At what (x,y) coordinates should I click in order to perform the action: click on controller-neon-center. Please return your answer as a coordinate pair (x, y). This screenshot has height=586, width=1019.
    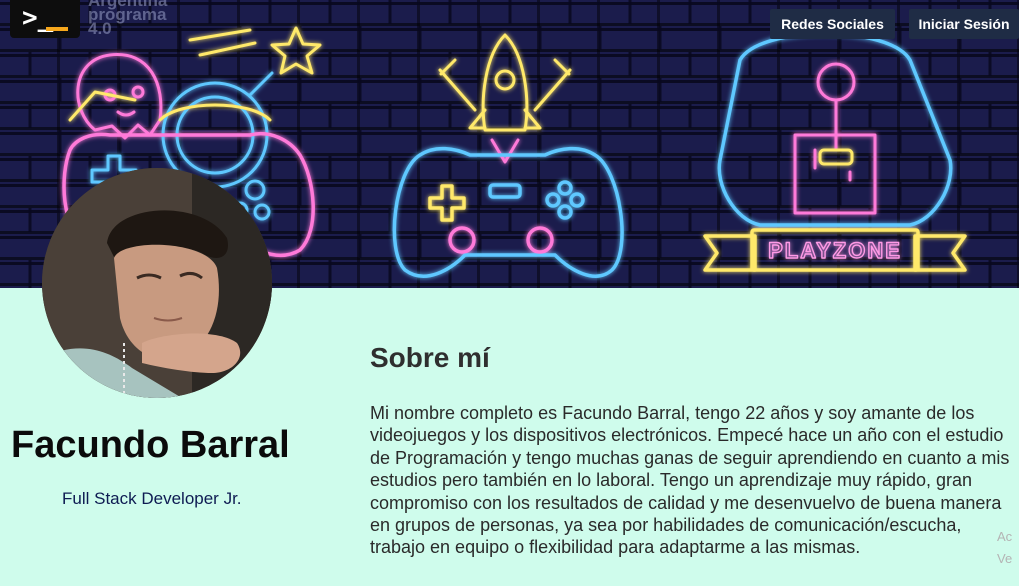
    Looking at the image, I should click on (508, 212).